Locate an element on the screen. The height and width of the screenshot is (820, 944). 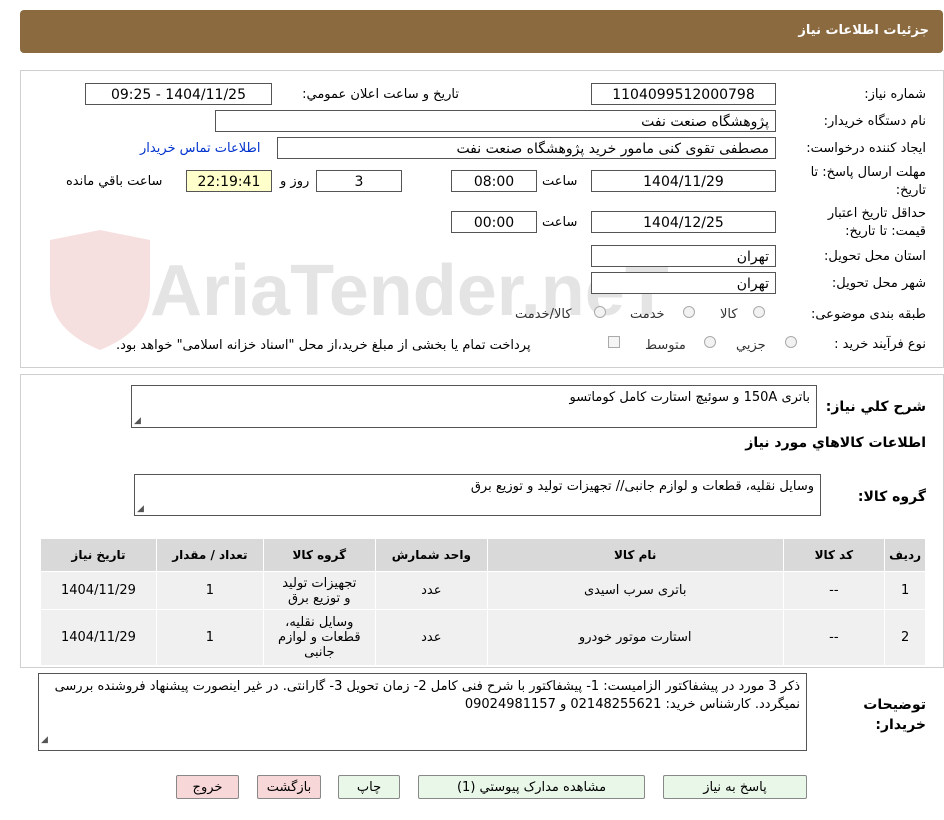
validity-label: حداقل تاریخ اعتبار قیمت: تا تاریخ: is located at coordinates (876, 222).